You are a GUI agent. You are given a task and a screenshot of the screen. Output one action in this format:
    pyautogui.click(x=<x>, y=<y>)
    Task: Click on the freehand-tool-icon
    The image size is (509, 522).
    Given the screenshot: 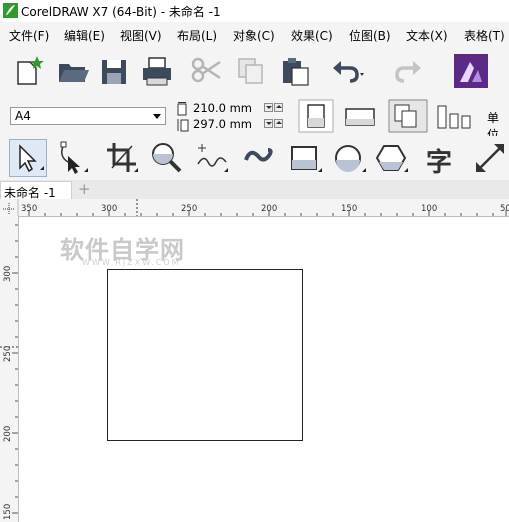 What is the action you would take?
    pyautogui.click(x=212, y=158)
    